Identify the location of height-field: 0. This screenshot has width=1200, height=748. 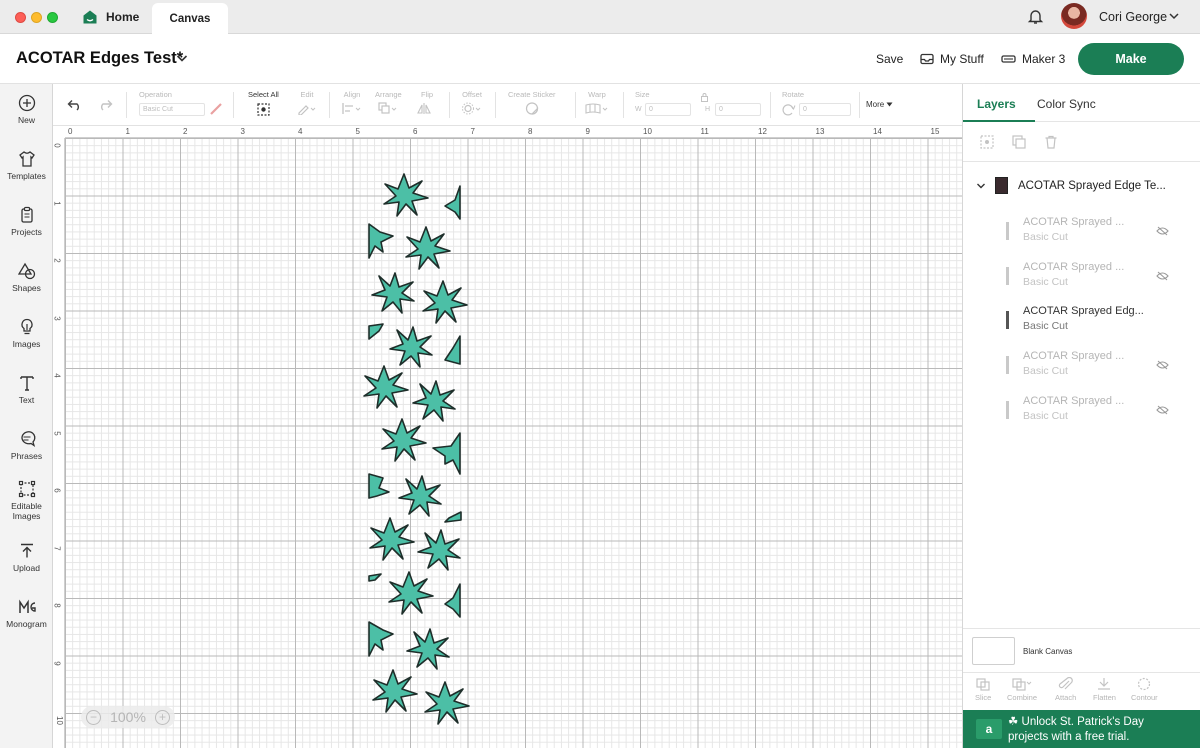
(738, 109).